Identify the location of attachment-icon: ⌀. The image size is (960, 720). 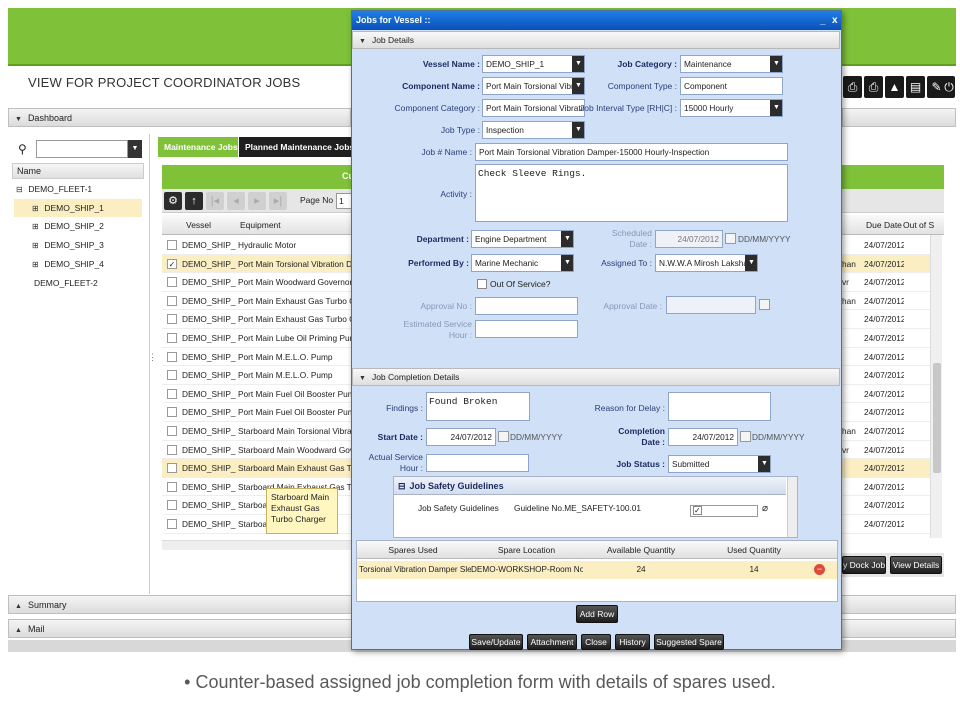
(765, 508).